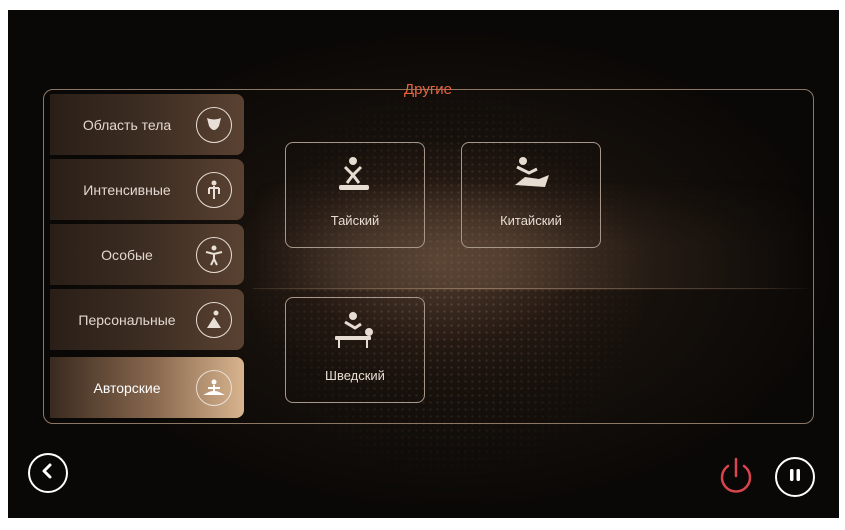  I want to click on tab-special: Особые, so click(147, 254).